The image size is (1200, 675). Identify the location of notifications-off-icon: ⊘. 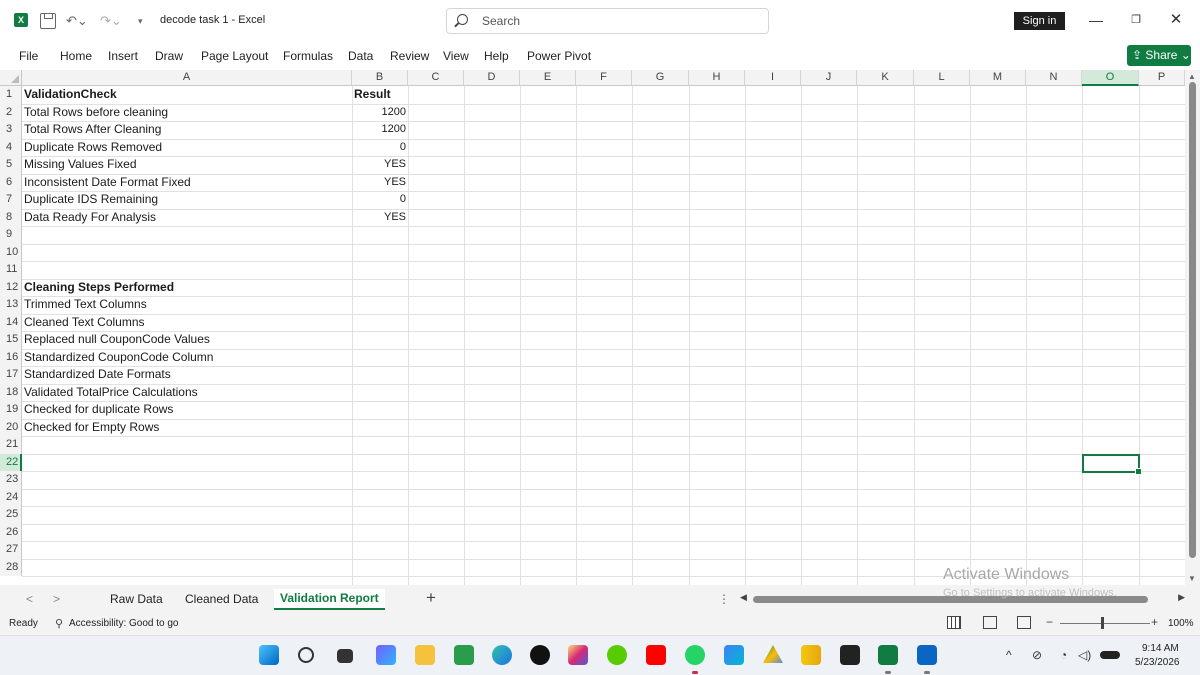
(1037, 655).